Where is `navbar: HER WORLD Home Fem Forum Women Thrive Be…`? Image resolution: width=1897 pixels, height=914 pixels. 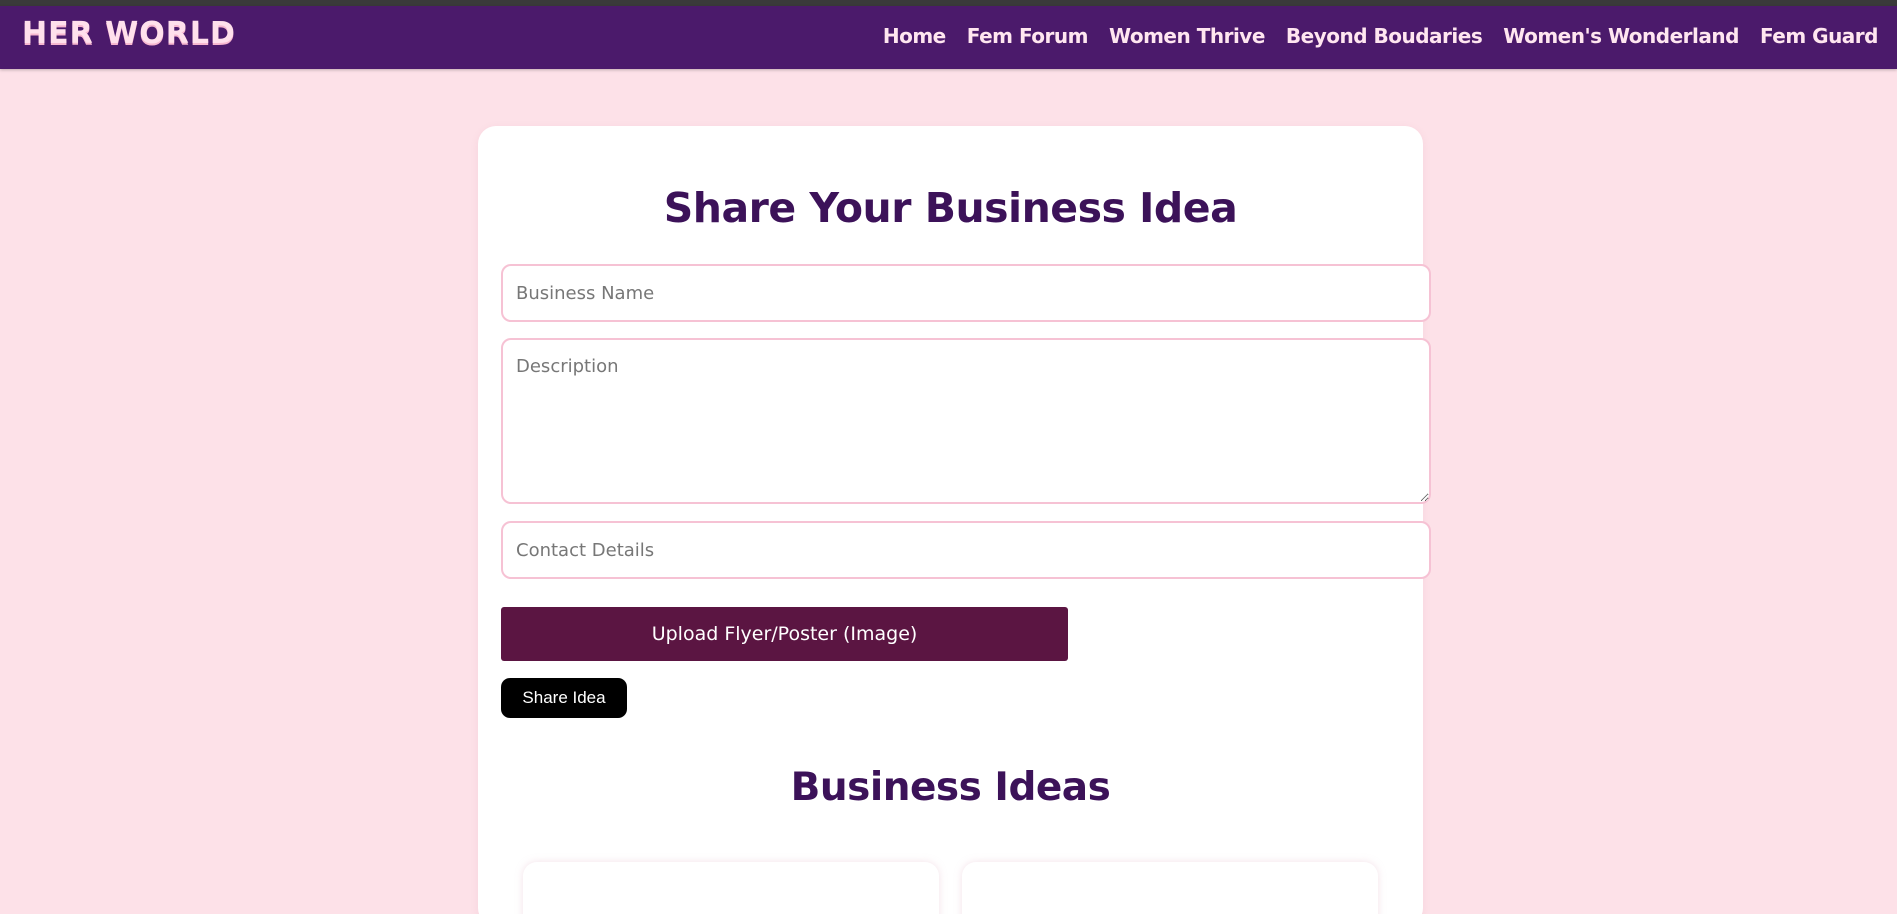 navbar: HER WORLD Home Fem Forum Women Thrive Be… is located at coordinates (948, 37).